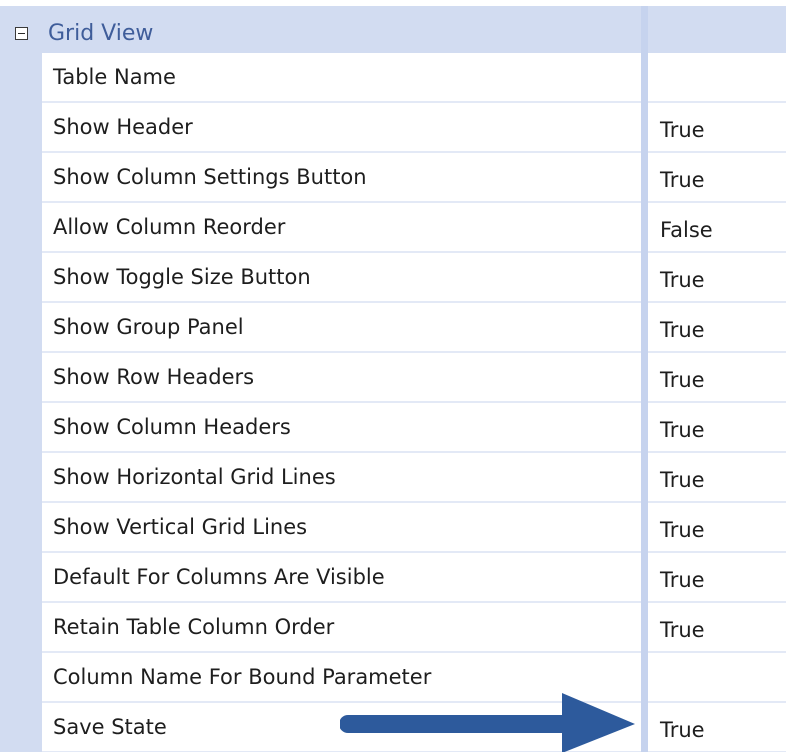 This screenshot has height=752, width=786. Describe the element at coordinates (154, 377) in the screenshot. I see `property-name: Show Row Headers` at that location.